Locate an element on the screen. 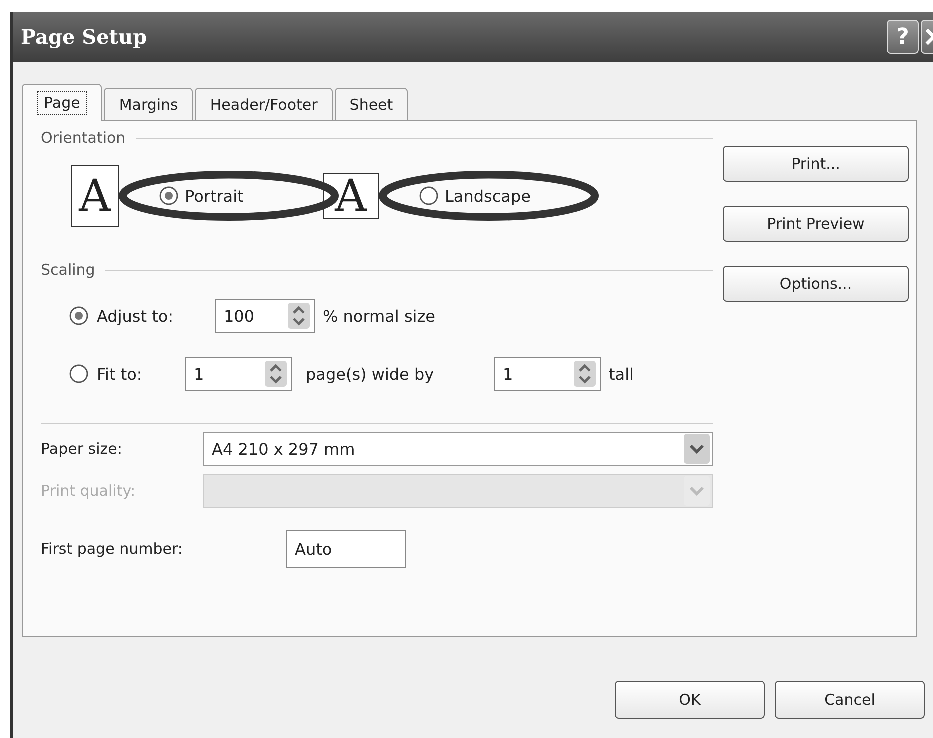 The image size is (933, 738). field-label: Paper size: is located at coordinates (82, 449).